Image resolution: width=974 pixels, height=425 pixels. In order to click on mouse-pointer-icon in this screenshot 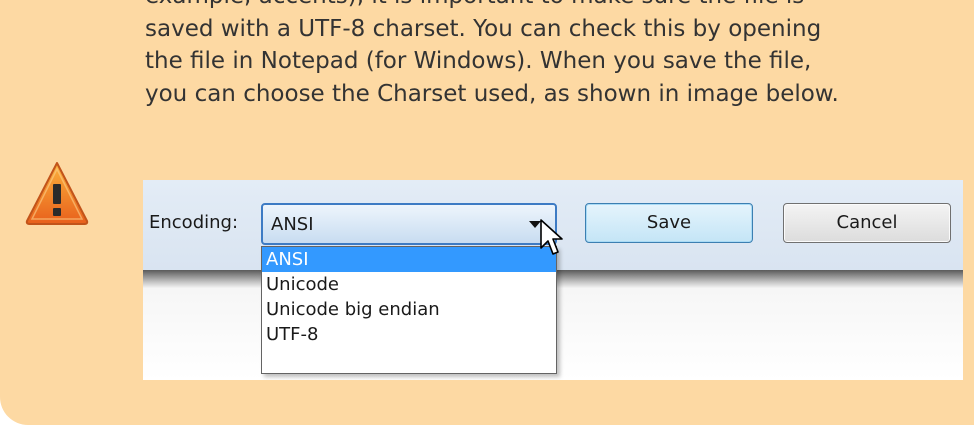, I will do `click(551, 237)`.